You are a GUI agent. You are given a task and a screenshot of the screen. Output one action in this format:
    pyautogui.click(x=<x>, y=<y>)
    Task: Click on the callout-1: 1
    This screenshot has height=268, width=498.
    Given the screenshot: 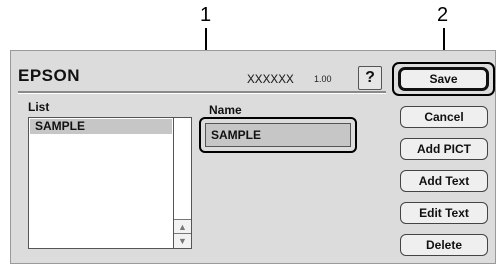 What is the action you would take?
    pyautogui.click(x=206, y=15)
    